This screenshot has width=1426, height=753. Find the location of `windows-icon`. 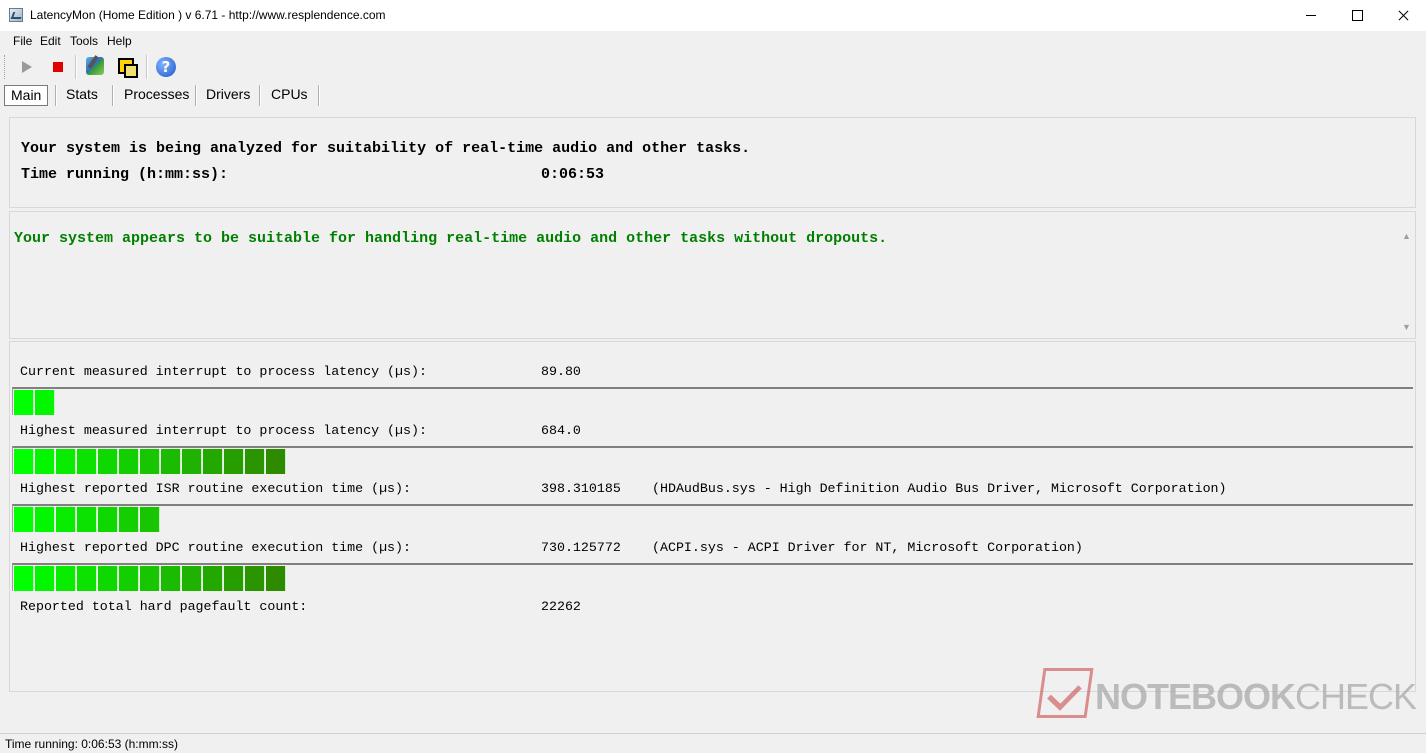

windows-icon is located at coordinates (128, 68).